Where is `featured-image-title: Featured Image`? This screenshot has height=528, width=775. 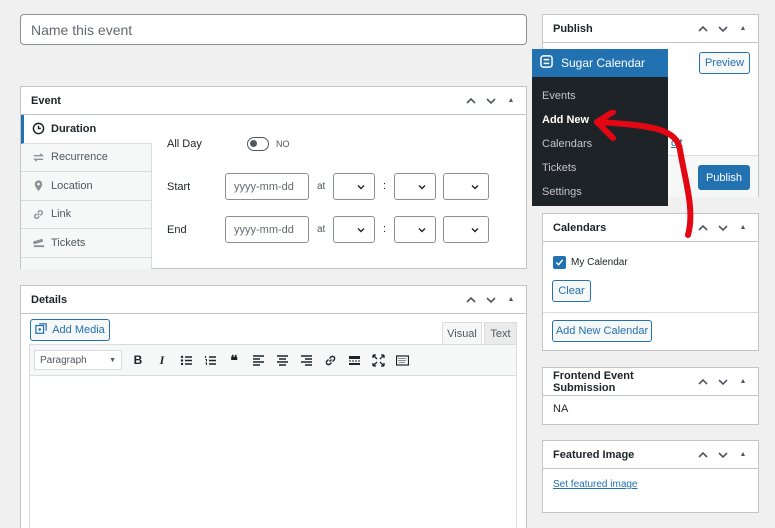 featured-image-title: Featured Image is located at coordinates (594, 454).